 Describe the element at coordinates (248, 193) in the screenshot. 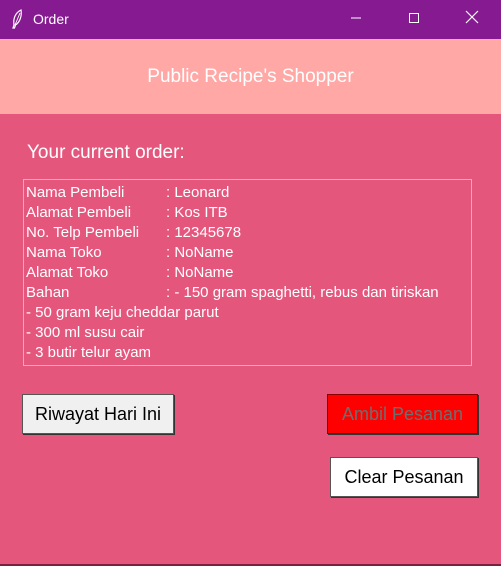

I see `order-row: Nama Pembeli : Leonard` at that location.